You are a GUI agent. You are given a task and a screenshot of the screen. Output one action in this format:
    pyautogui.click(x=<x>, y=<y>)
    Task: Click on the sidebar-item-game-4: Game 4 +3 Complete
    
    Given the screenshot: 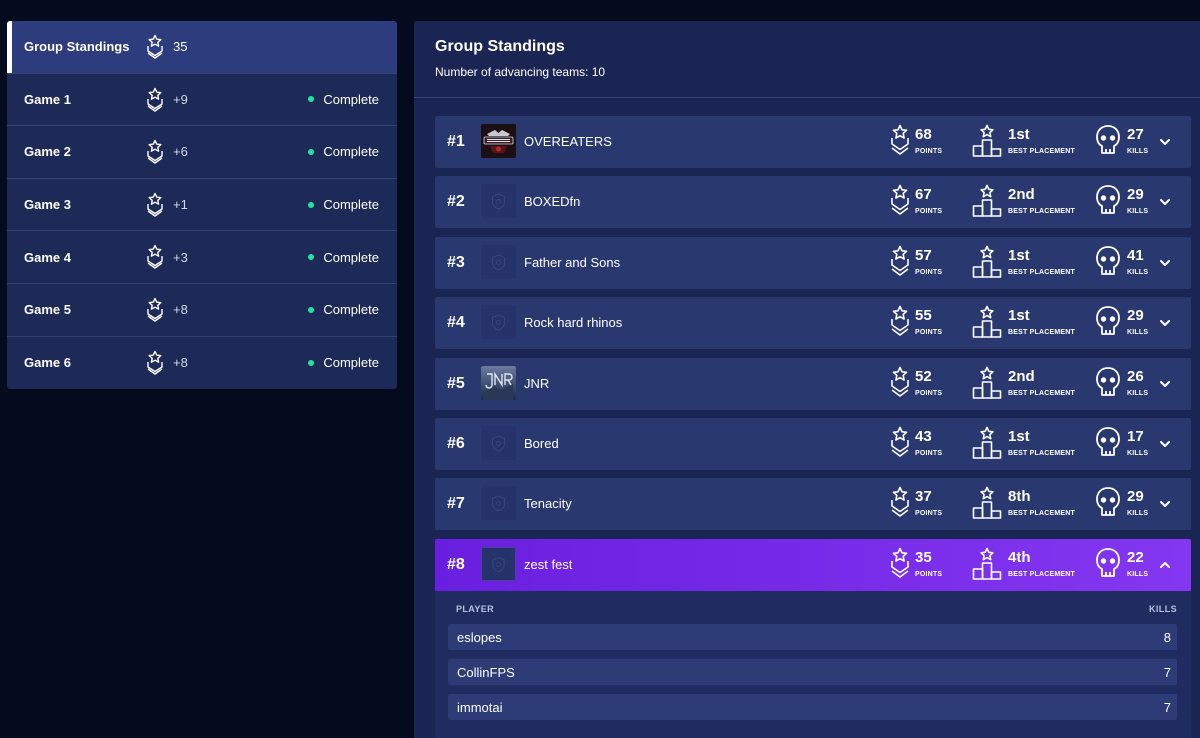 What is the action you would take?
    pyautogui.click(x=202, y=257)
    